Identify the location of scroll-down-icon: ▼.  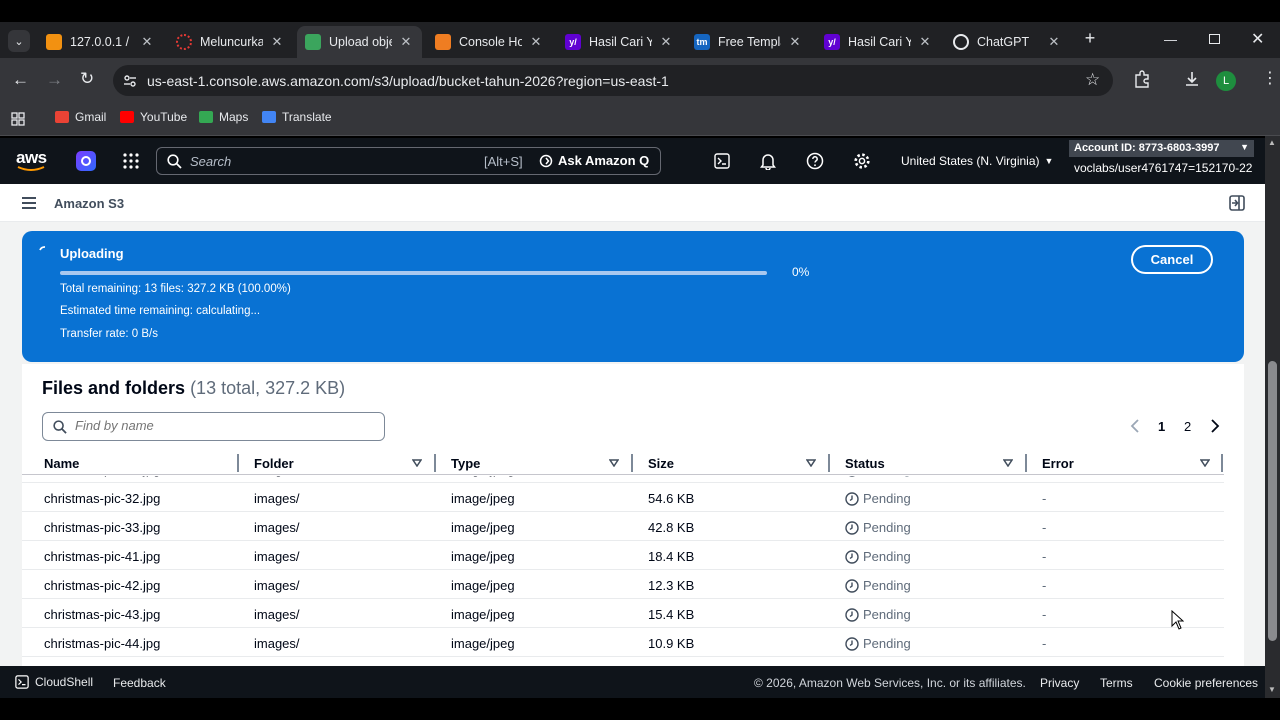
(1272, 689).